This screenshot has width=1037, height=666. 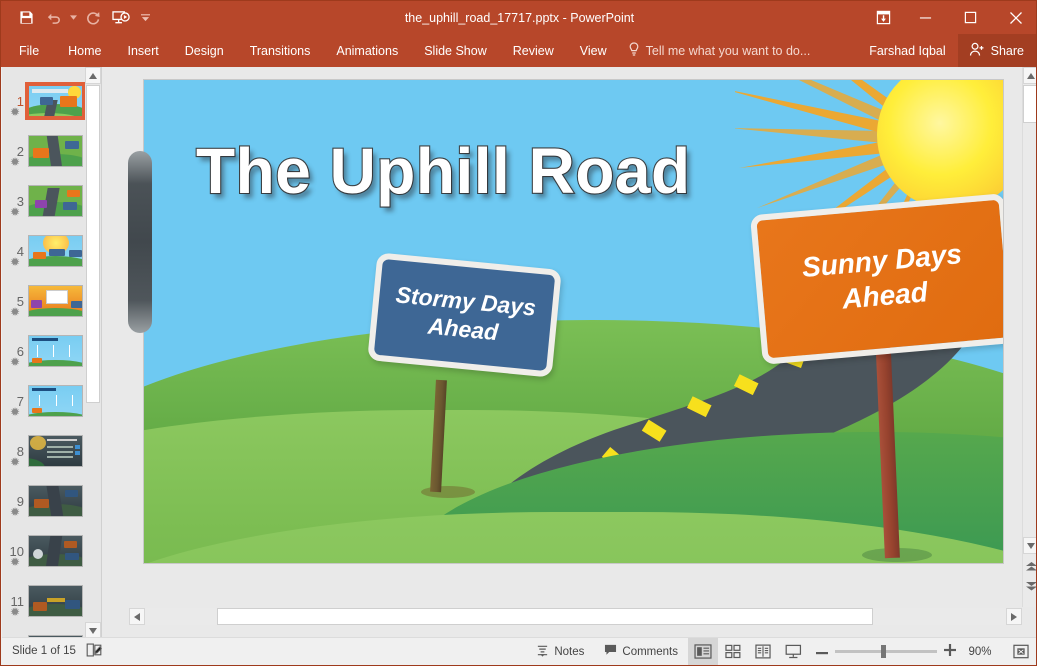 What do you see at coordinates (1007, 50) in the screenshot?
I see `share-label: Share` at bounding box center [1007, 50].